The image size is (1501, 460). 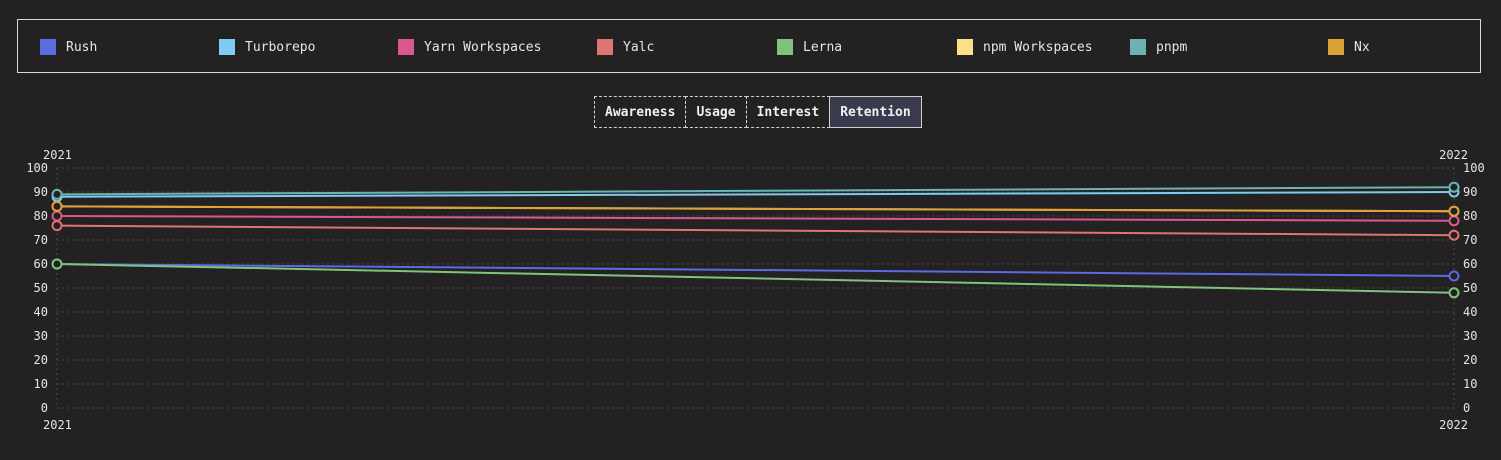 What do you see at coordinates (41, 216) in the screenshot?
I see `y-tick-label-left: 80` at bounding box center [41, 216].